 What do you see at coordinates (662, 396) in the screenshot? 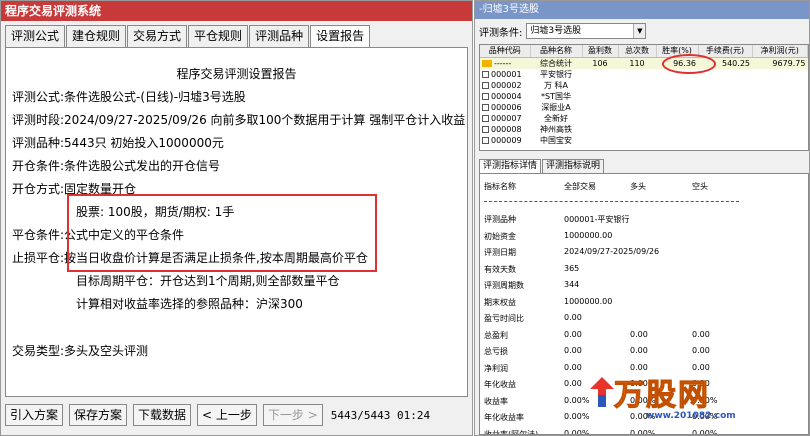
I see `watermark-text: 万股网` at bounding box center [662, 396].